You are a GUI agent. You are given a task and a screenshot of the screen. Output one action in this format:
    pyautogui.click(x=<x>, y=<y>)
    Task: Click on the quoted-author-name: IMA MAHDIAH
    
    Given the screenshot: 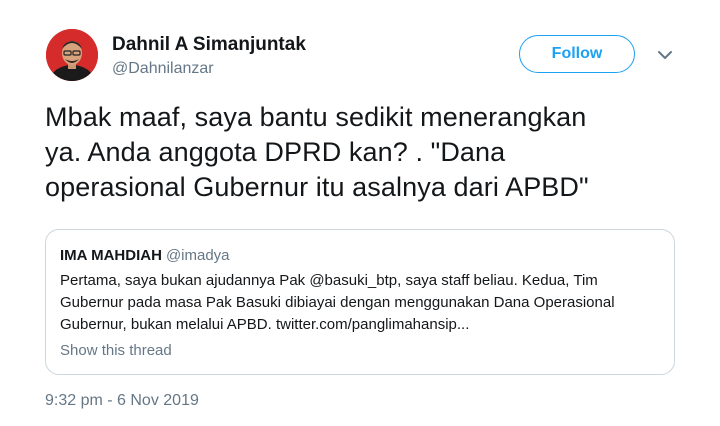 What is the action you would take?
    pyautogui.click(x=111, y=255)
    